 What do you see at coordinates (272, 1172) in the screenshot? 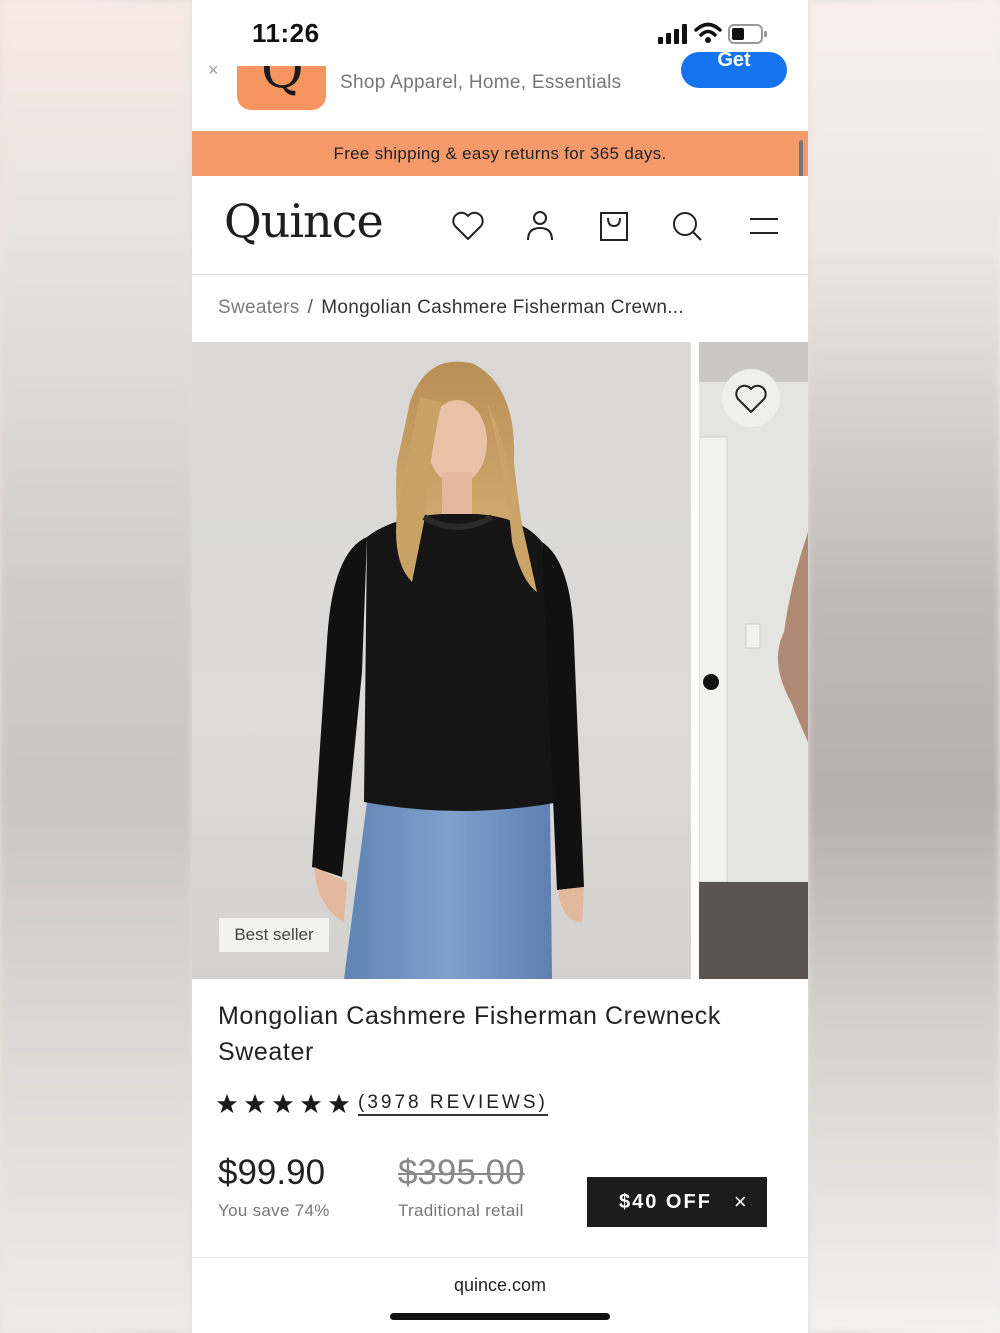
I see `sale-price: $99.90` at bounding box center [272, 1172].